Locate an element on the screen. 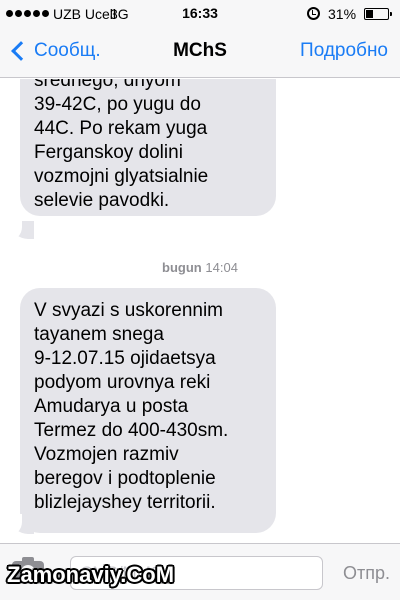 This screenshot has width=400, height=600. status-bar: UZB Ucell 3G 16:33 31% is located at coordinates (200, 14).